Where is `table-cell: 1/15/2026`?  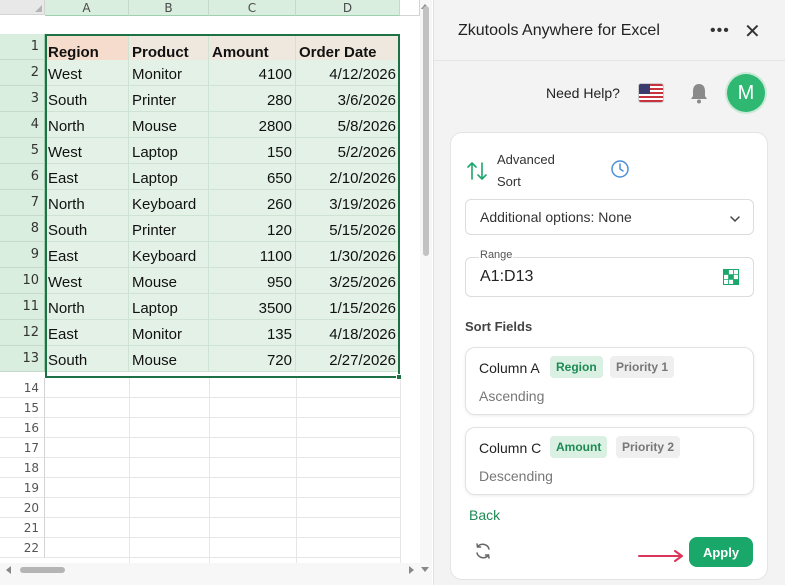 table-cell: 1/15/2026 is located at coordinates (348, 307).